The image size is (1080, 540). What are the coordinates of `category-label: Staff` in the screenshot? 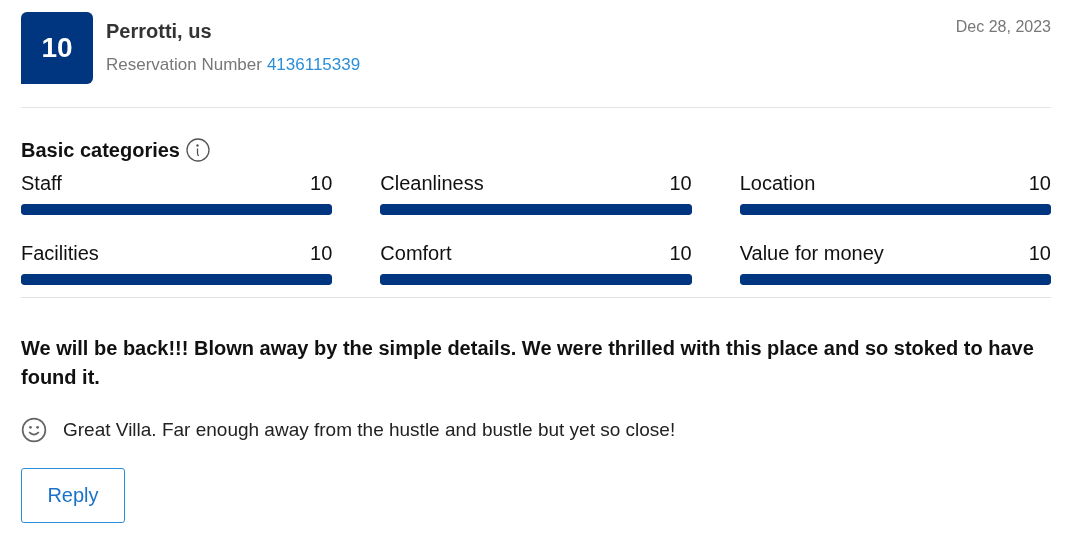 It's located at (41, 183).